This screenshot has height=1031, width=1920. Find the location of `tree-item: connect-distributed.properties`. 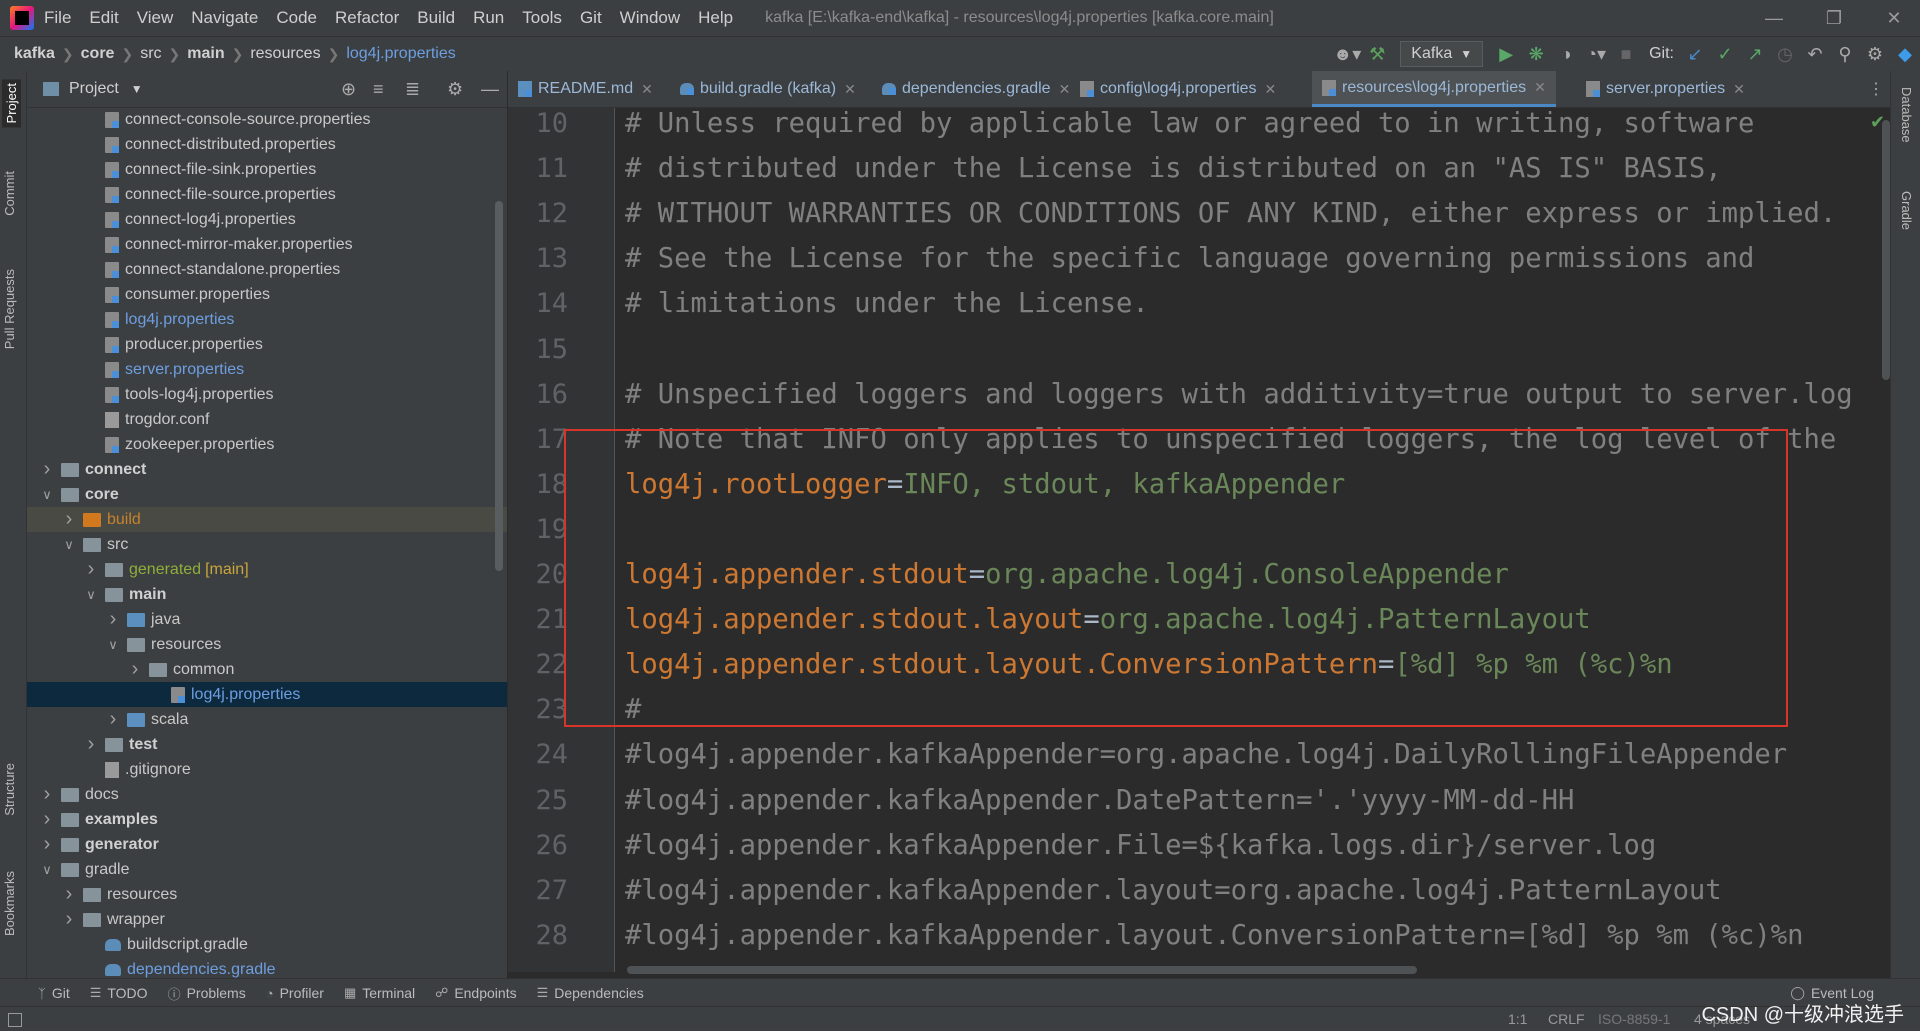

tree-item: connect-distributed.properties is located at coordinates (267, 144).